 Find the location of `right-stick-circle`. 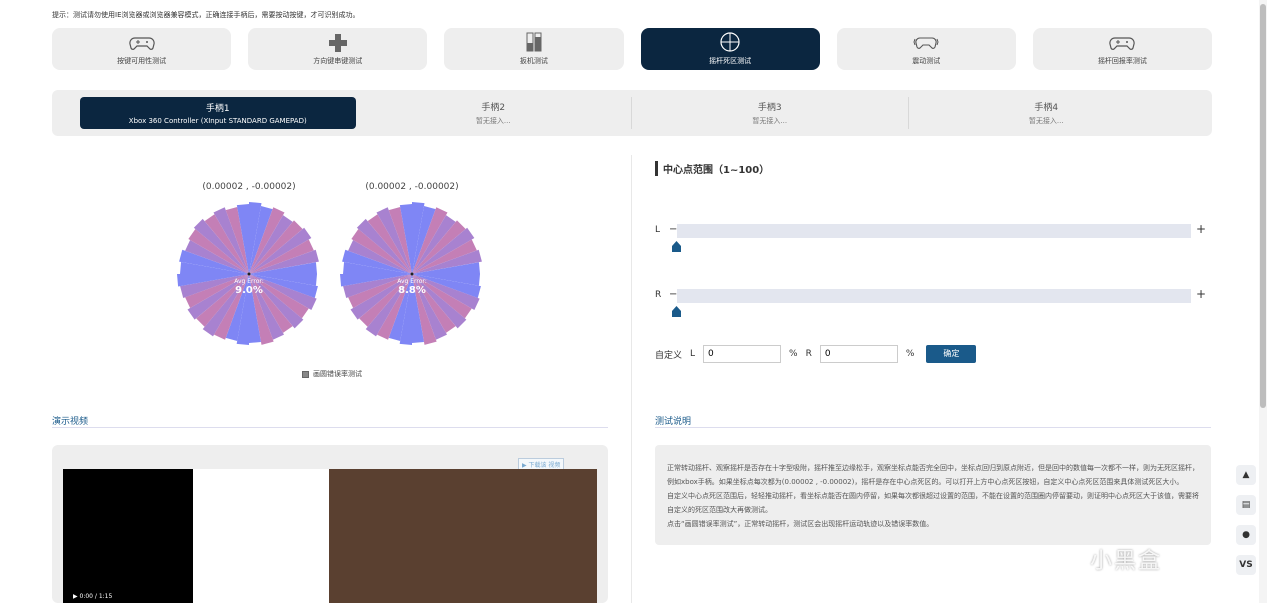

right-stick-circle is located at coordinates (412, 274).